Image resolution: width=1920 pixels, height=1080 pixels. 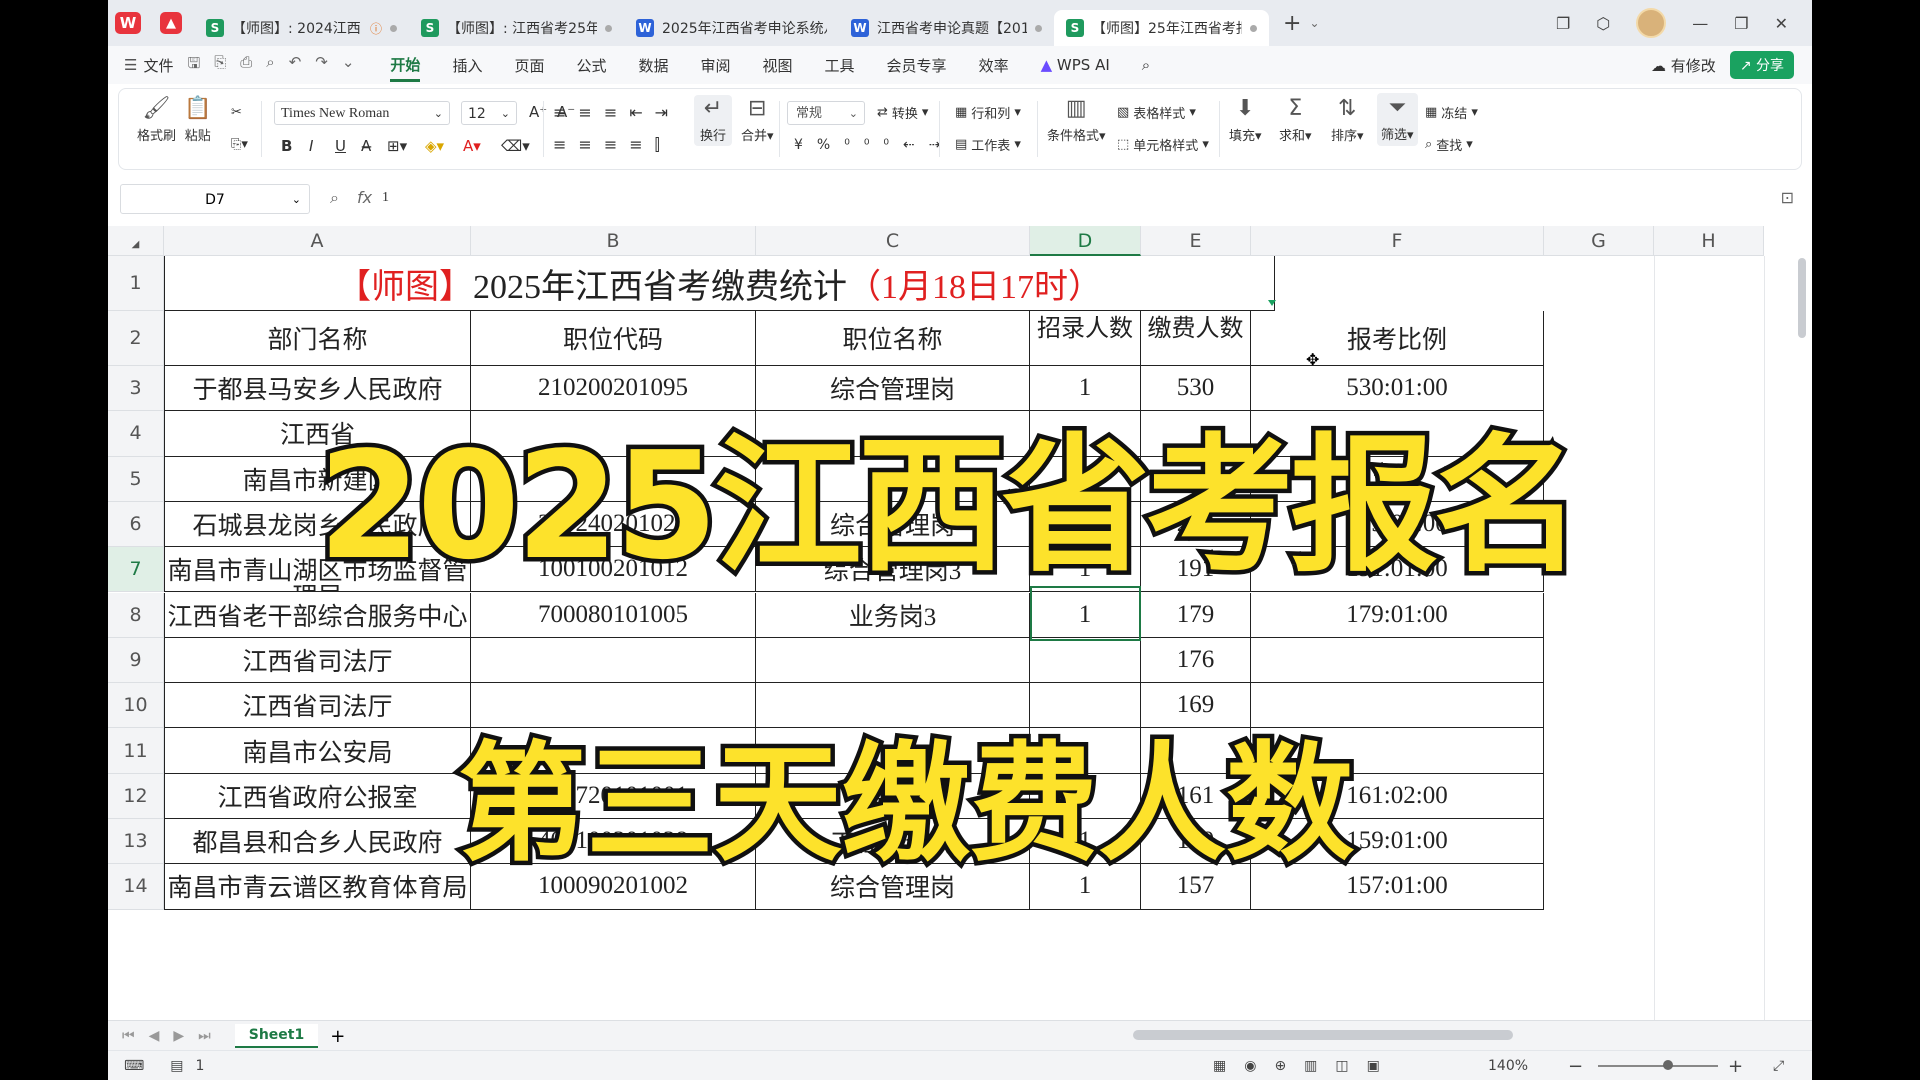 What do you see at coordinates (1156, 112) in the screenshot?
I see `table-style-button: ▧ 表格样式 ▾` at bounding box center [1156, 112].